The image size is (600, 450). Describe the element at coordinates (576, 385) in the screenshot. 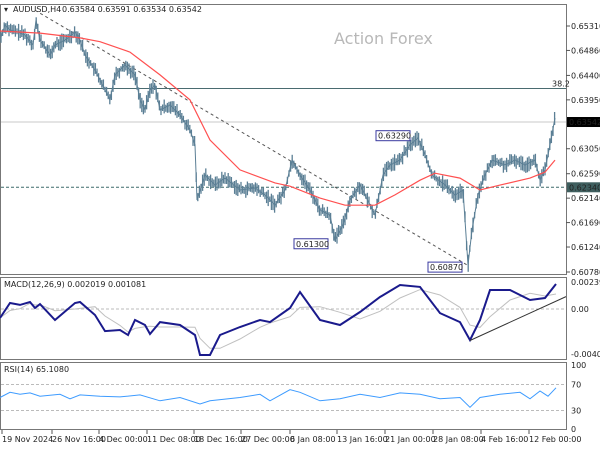

I see `rsi-y-tick-label: 70` at that location.